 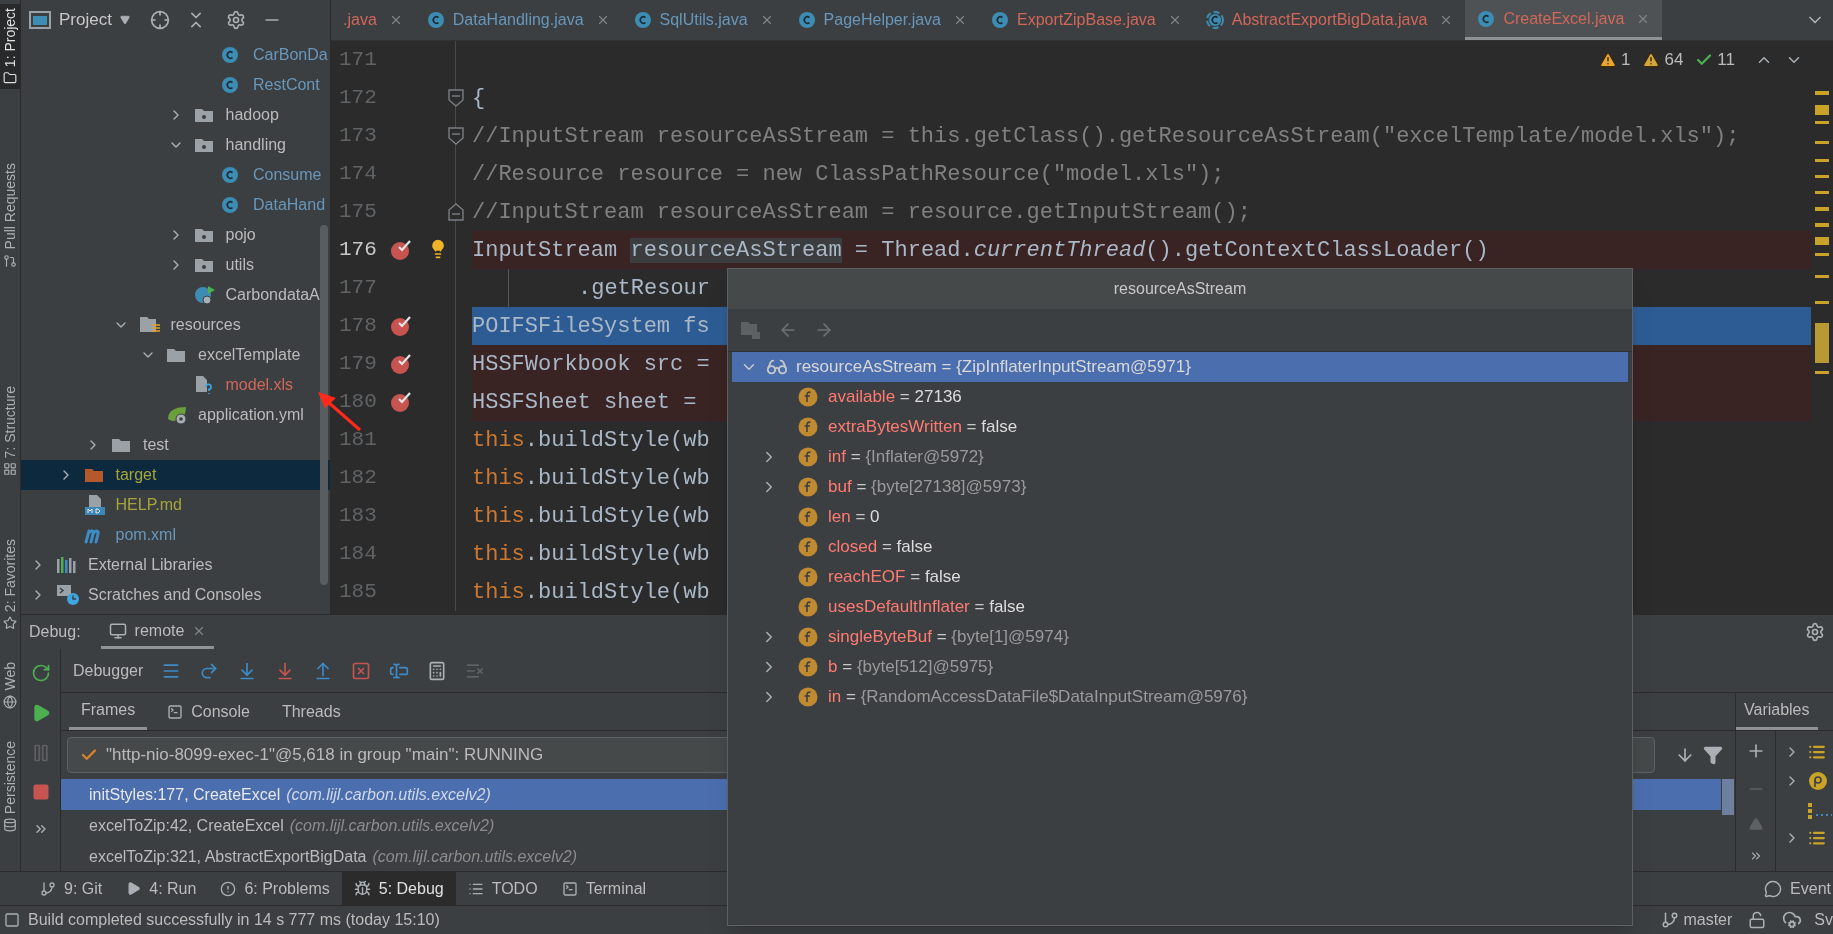 What do you see at coordinates (175, 475) in the screenshot?
I see `tree-item: target` at bounding box center [175, 475].